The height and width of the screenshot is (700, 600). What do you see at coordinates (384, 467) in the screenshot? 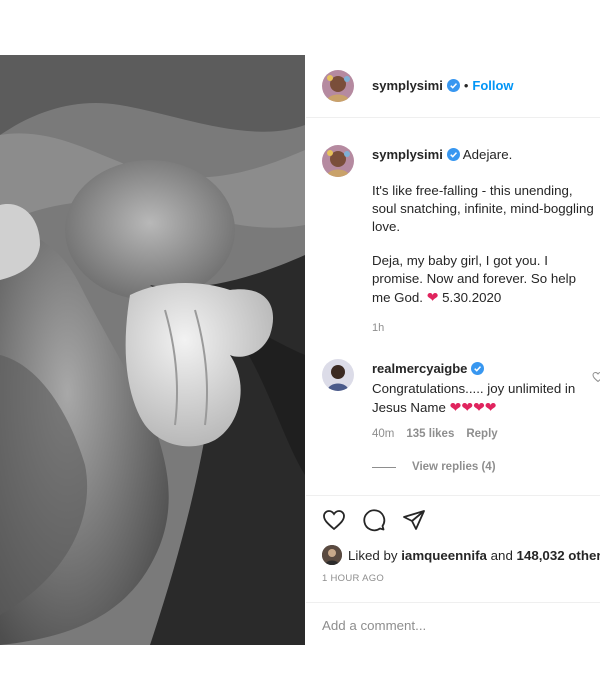
I see `replies-line` at bounding box center [384, 467].